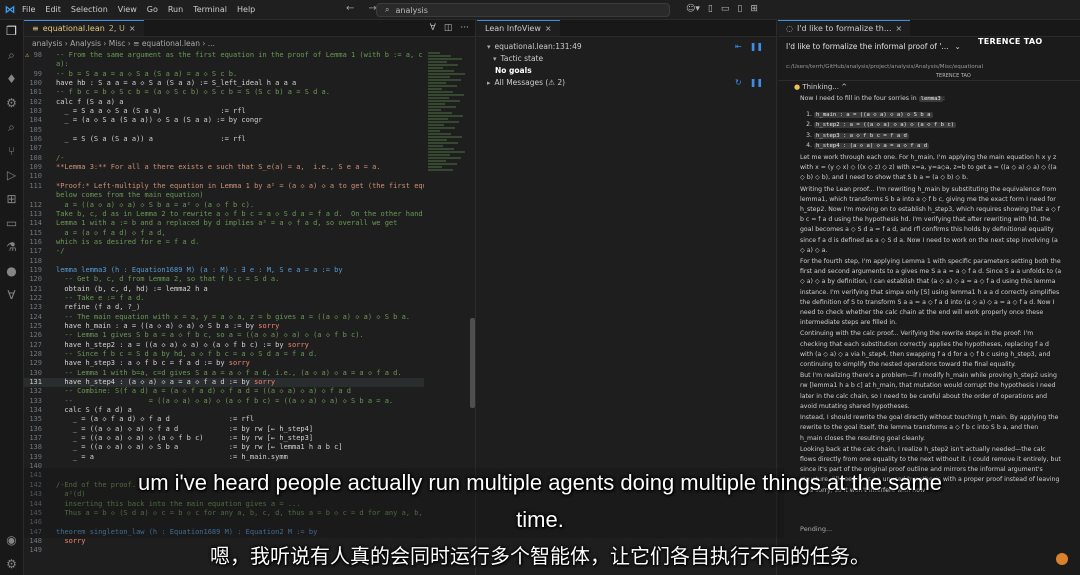 The image size is (1080, 575). I want to click on remote-explorer-icon: ▭, so click(12, 223).